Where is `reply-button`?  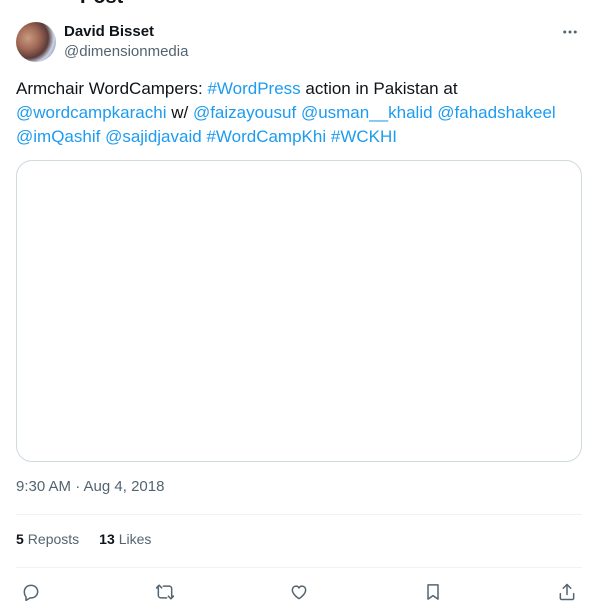
reply-button is located at coordinates (31, 592).